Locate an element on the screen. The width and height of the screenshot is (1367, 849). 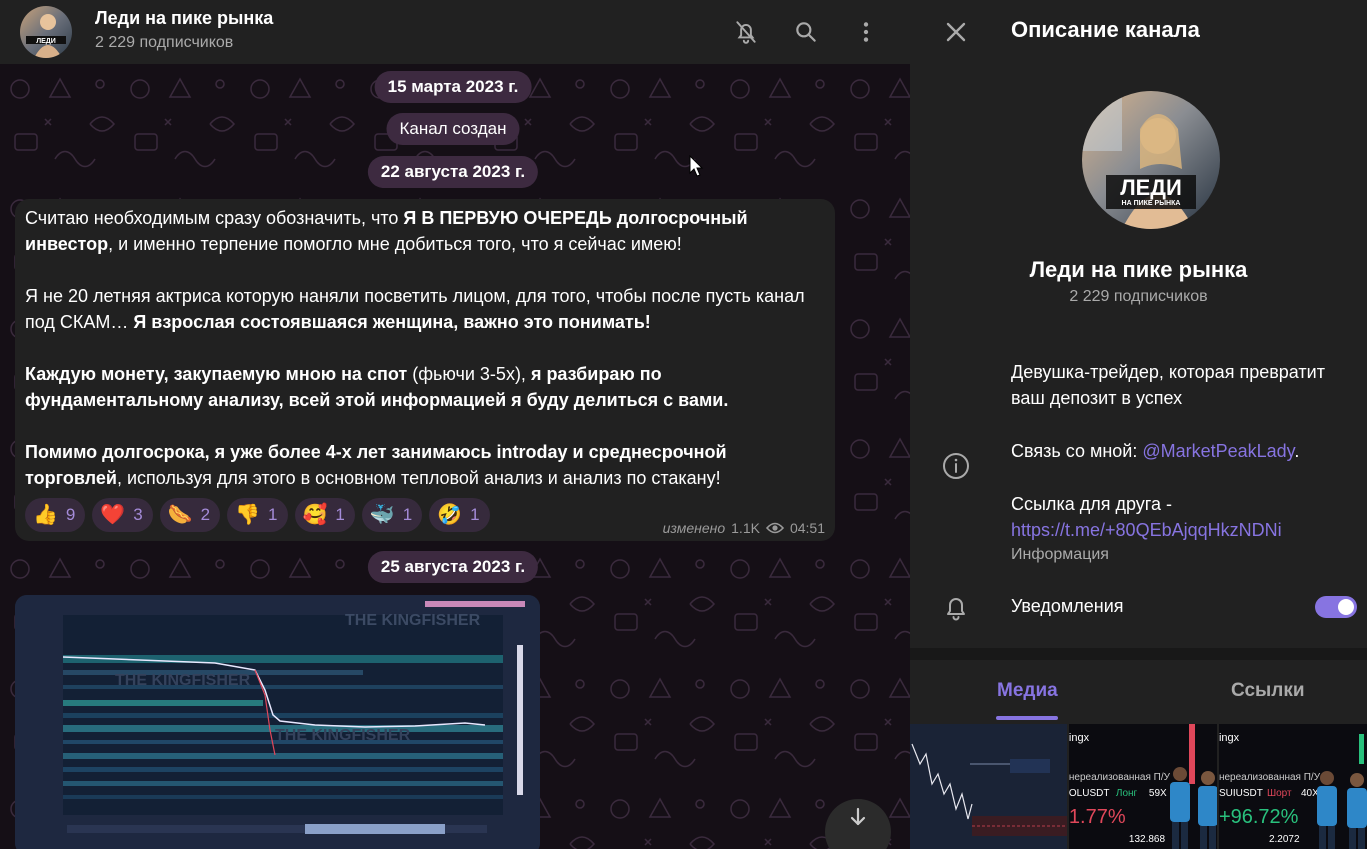
reaction-thumbs-down: 👎 1 is located at coordinates (257, 515).